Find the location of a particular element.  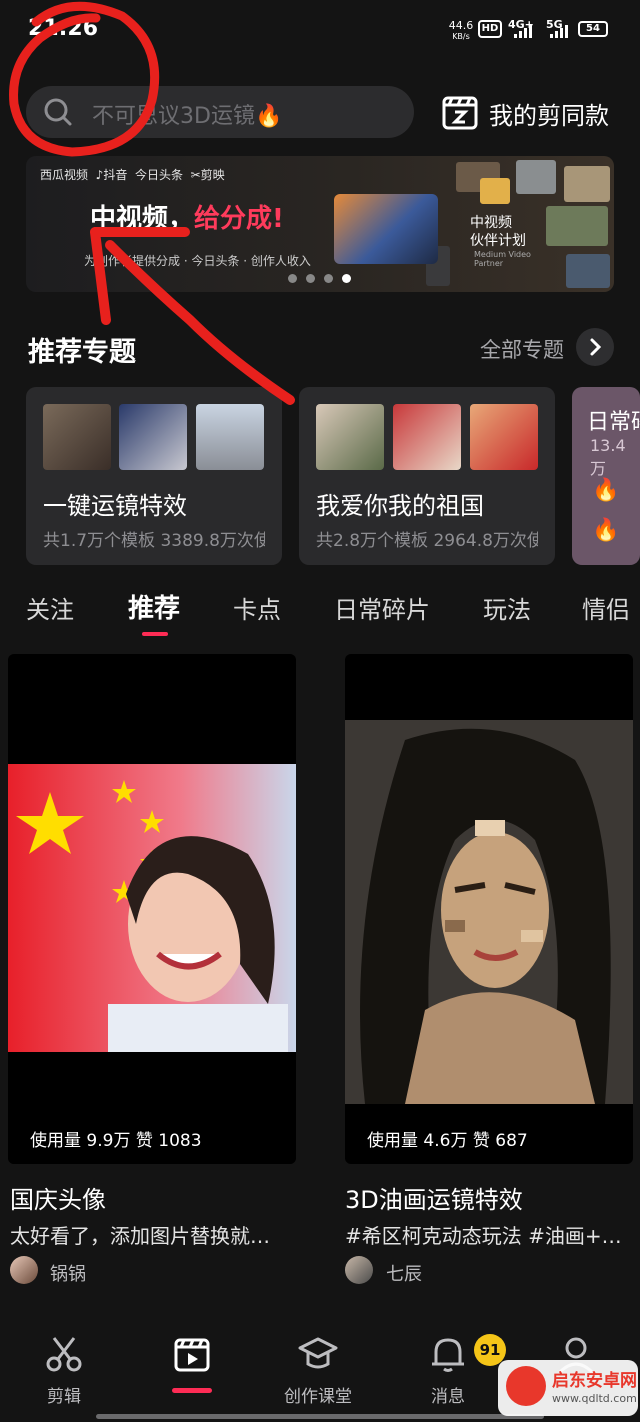

topic-title: 我爱你我的祖国 is located at coordinates (400, 506).